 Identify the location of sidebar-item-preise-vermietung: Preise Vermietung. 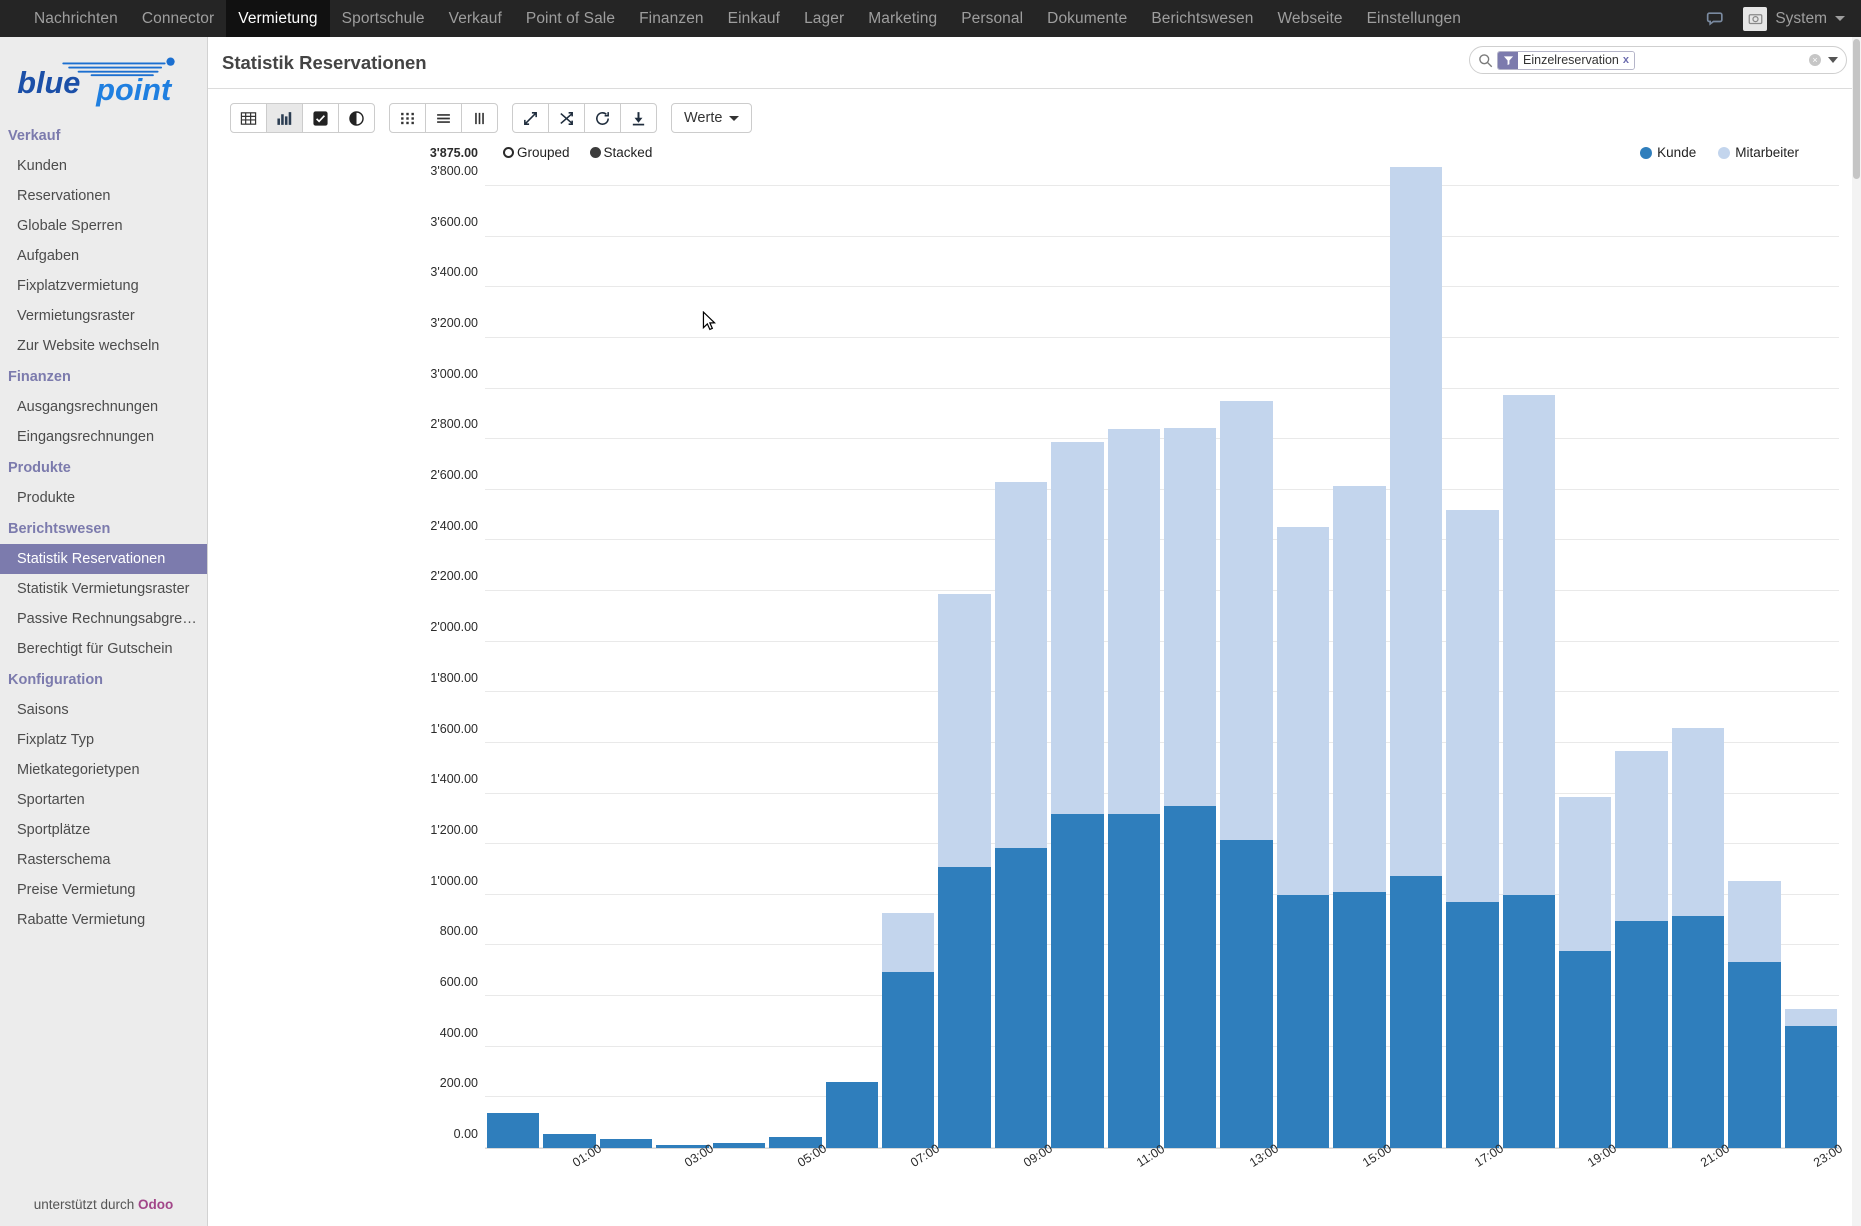
(103, 890).